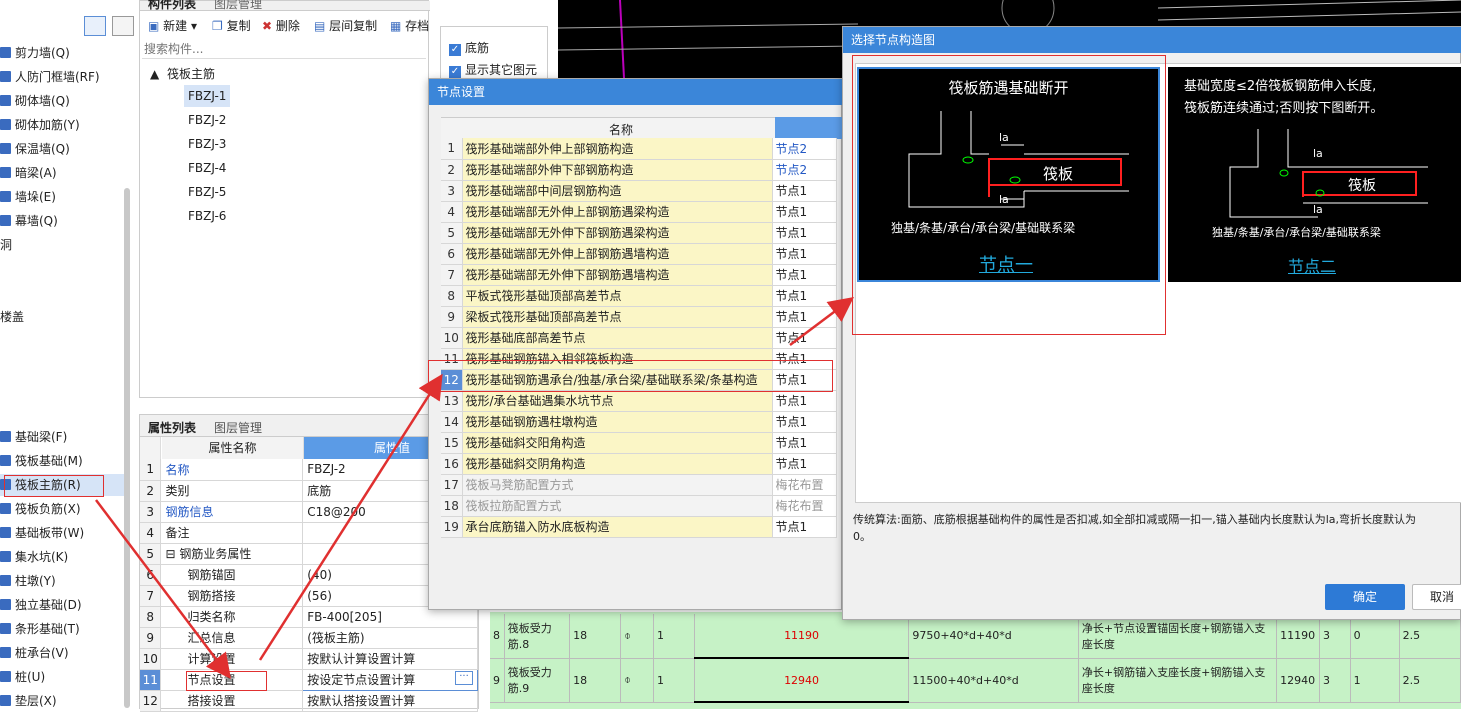 Image resolution: width=1461 pixels, height=712 pixels. I want to click on sidebar-item: 砌体墙(Q), so click(65, 101).